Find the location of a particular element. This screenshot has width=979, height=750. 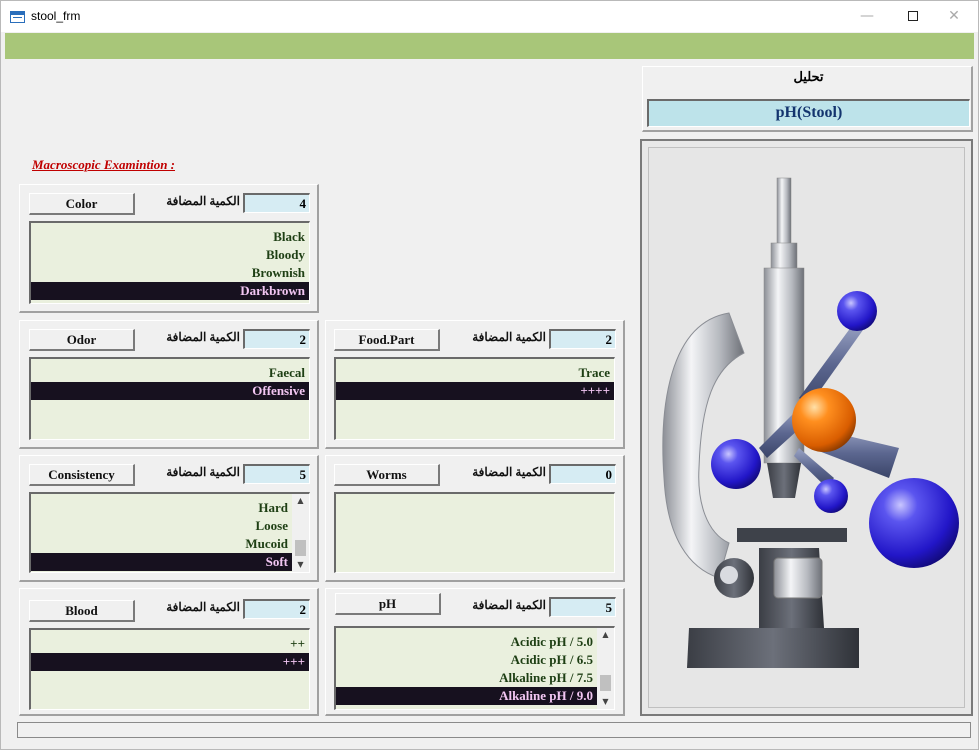

list-rows: Faecal Offensive is located at coordinates (170, 382).